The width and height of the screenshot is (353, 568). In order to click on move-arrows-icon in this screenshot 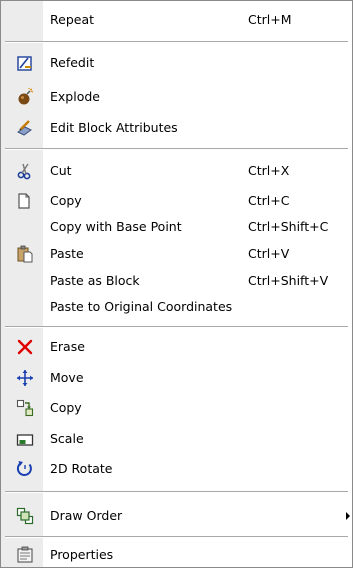, I will do `click(25, 378)`.